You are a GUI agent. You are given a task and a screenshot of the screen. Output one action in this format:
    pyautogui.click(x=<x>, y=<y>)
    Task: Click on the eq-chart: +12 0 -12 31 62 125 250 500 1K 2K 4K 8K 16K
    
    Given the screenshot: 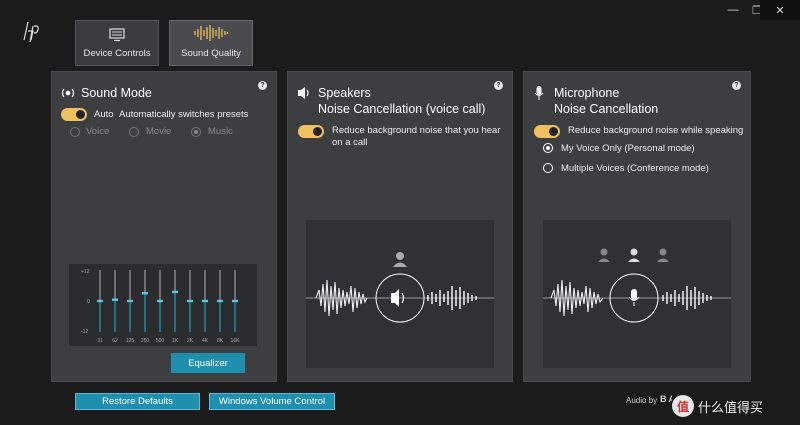 What is the action you would take?
    pyautogui.click(x=161, y=306)
    